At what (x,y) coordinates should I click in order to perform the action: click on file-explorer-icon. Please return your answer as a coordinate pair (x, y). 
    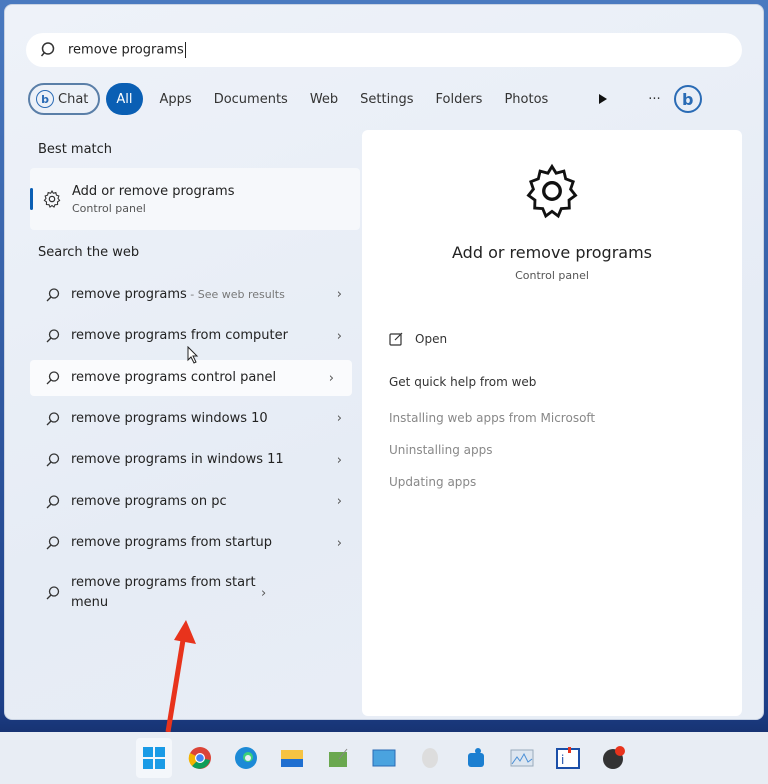
    Looking at the image, I should click on (292, 758).